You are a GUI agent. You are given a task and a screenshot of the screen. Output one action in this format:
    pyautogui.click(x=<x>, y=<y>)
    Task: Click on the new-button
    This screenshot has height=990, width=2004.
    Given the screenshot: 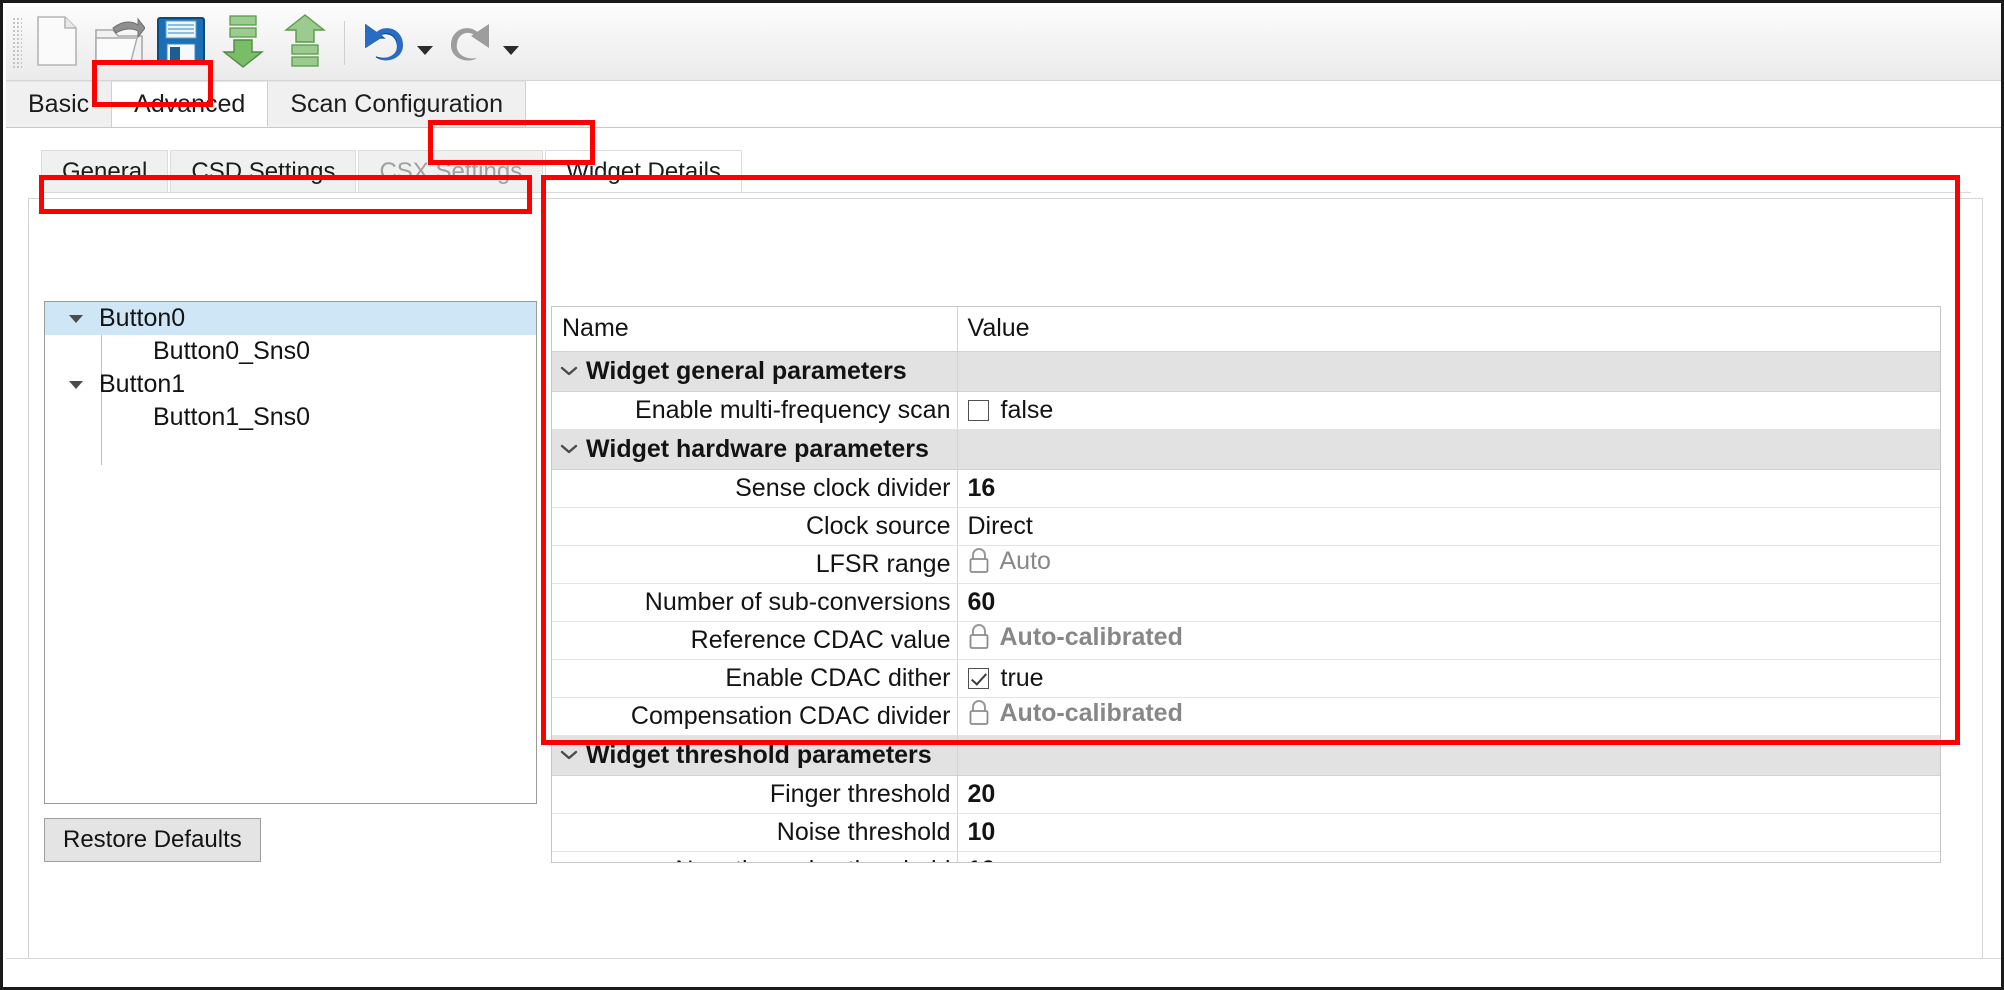 What is the action you would take?
    pyautogui.click(x=57, y=43)
    